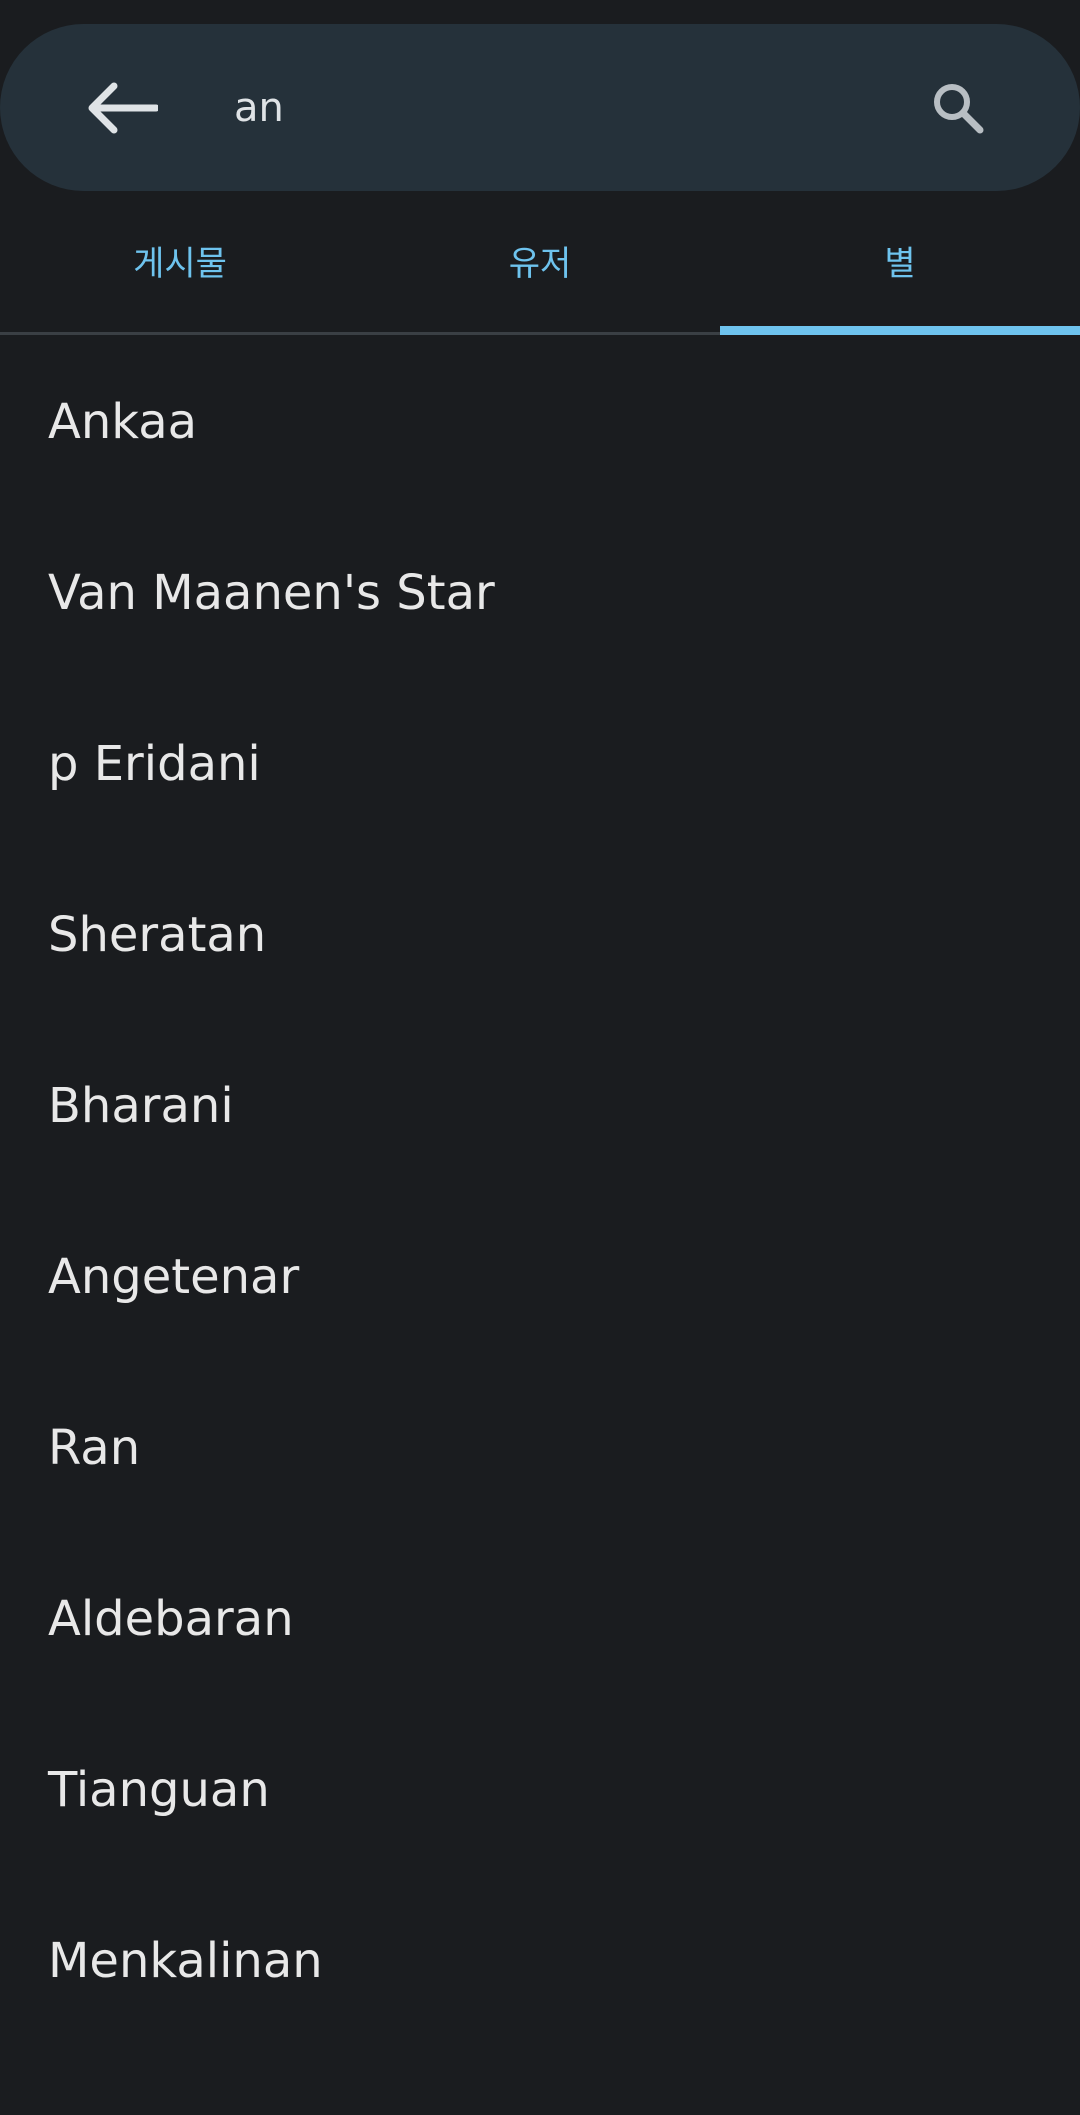 The width and height of the screenshot is (1080, 2115). Describe the element at coordinates (540, 1789) in the screenshot. I see `list-item: Tianguan` at that location.